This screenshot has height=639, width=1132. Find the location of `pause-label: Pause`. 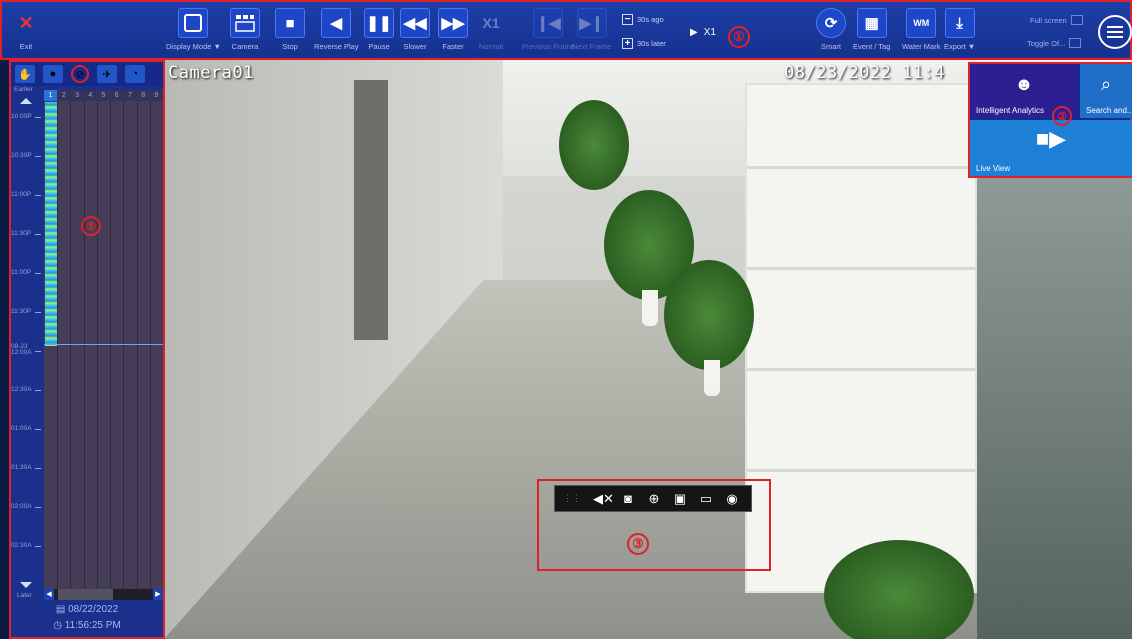

pause-label: Pause is located at coordinates (379, 46).